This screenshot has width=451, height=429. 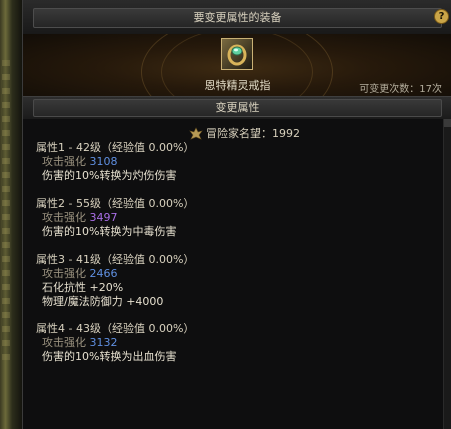 I want to click on window-title: 要变更属性的装备, so click(x=237, y=18).